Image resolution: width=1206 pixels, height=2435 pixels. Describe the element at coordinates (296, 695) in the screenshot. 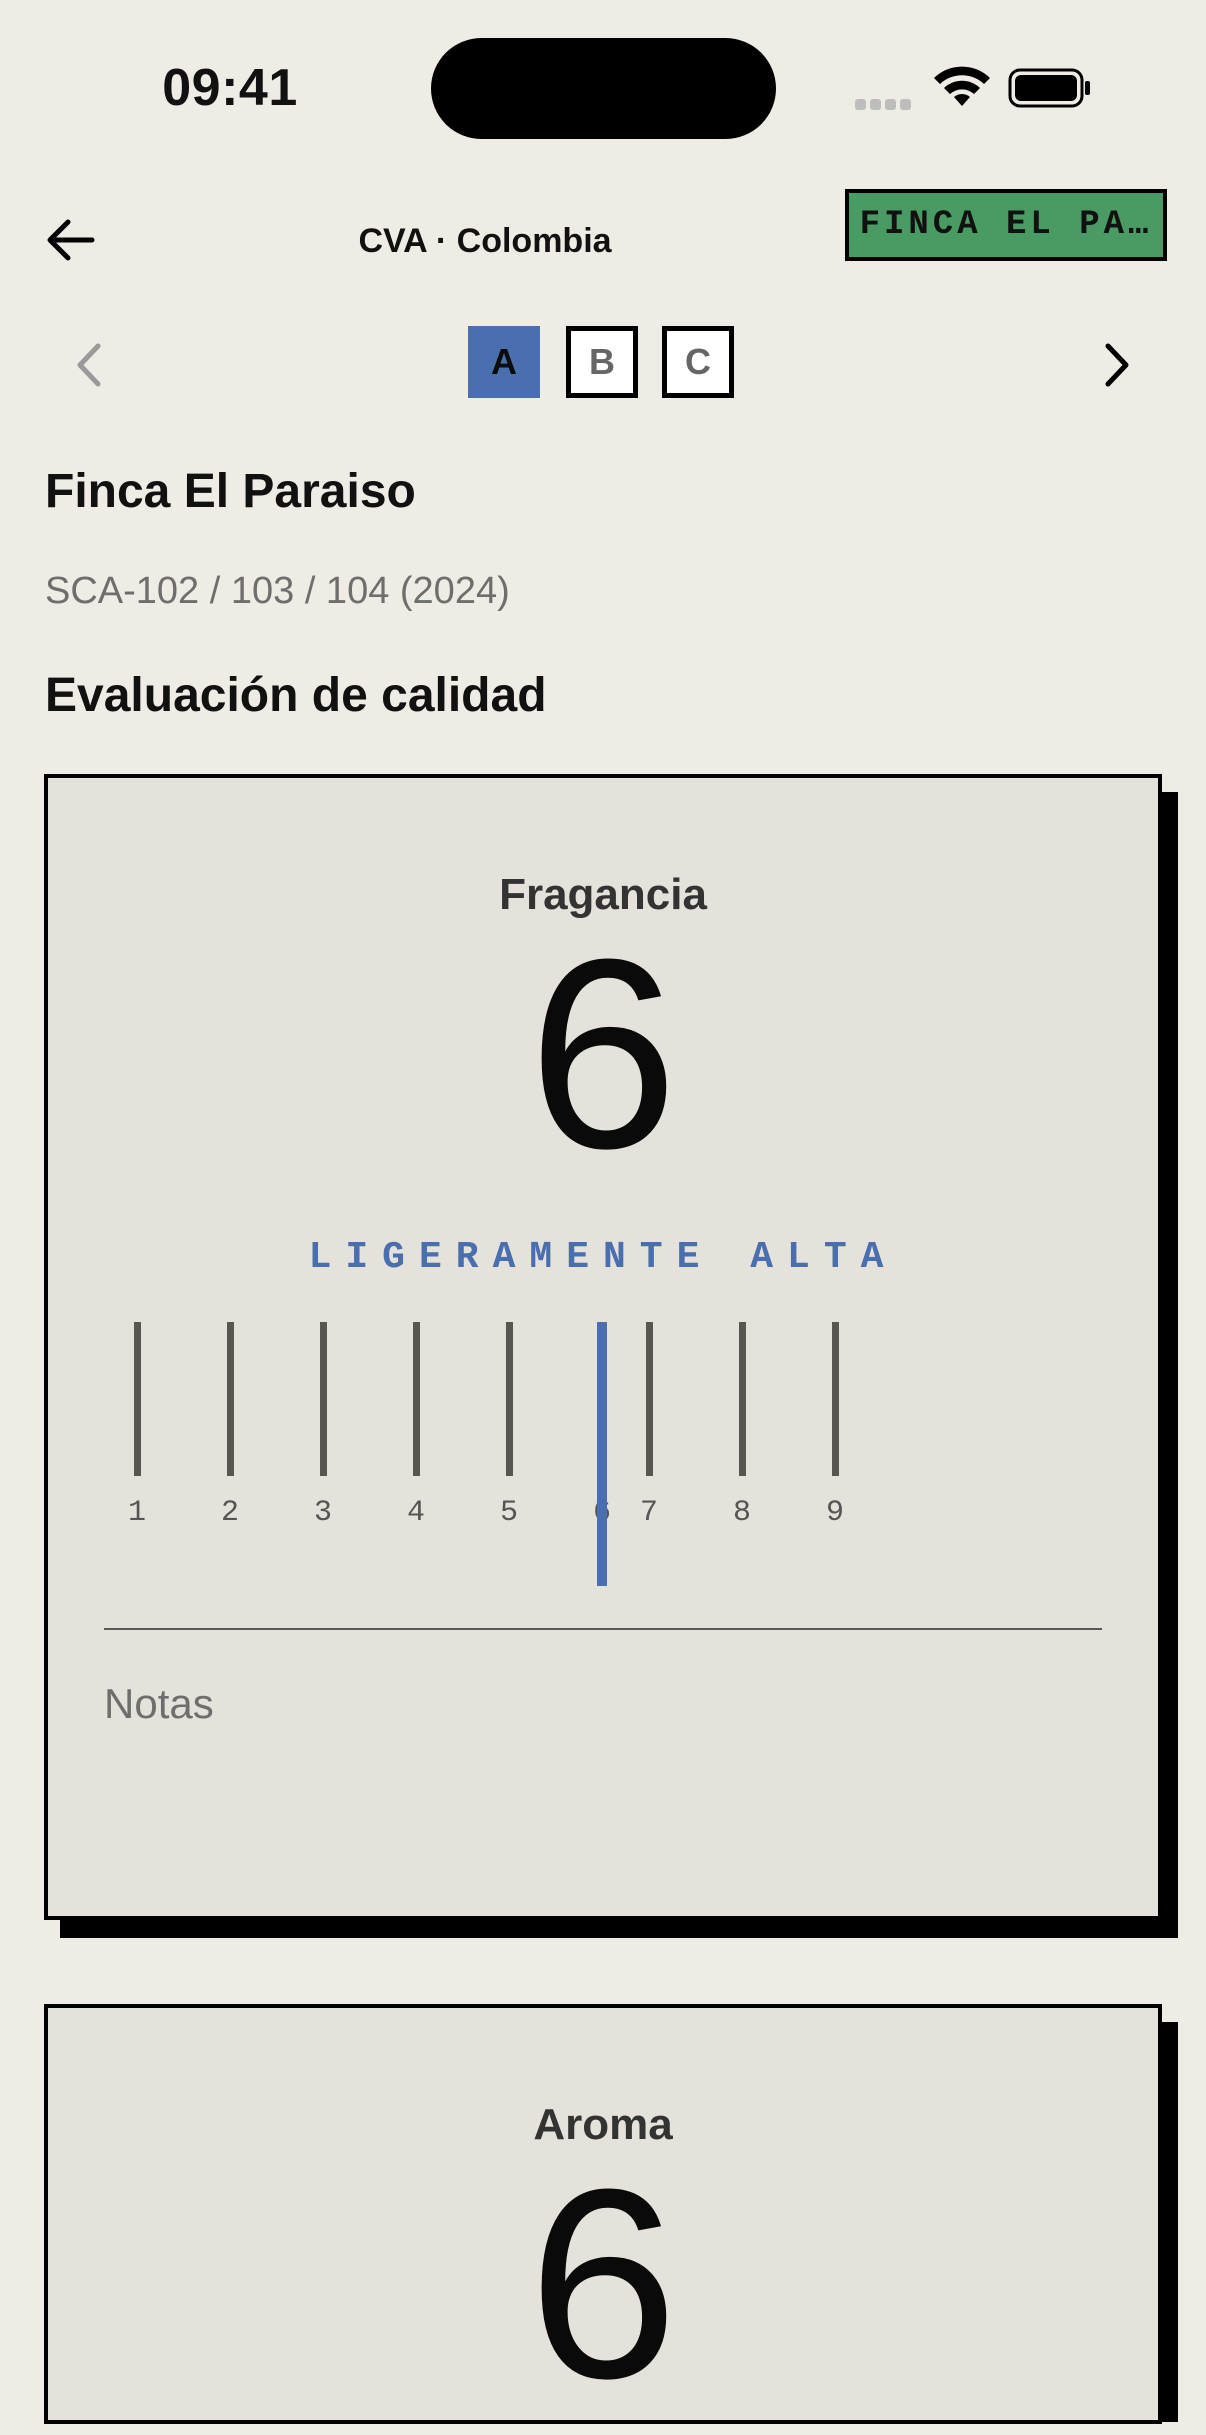

I see `section-title: Evaluación de calidad` at that location.